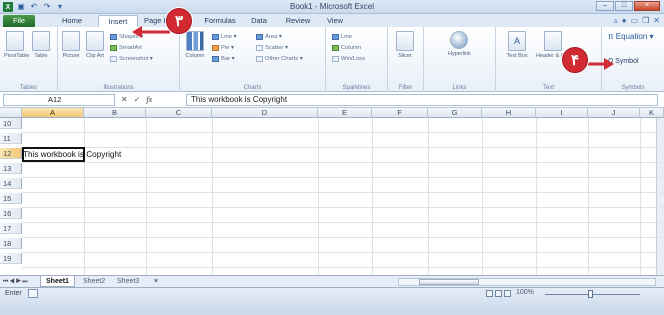 The image size is (664, 315). What do you see at coordinates (11, 198) in the screenshot?
I see `row-header-15: 15` at bounding box center [11, 198].